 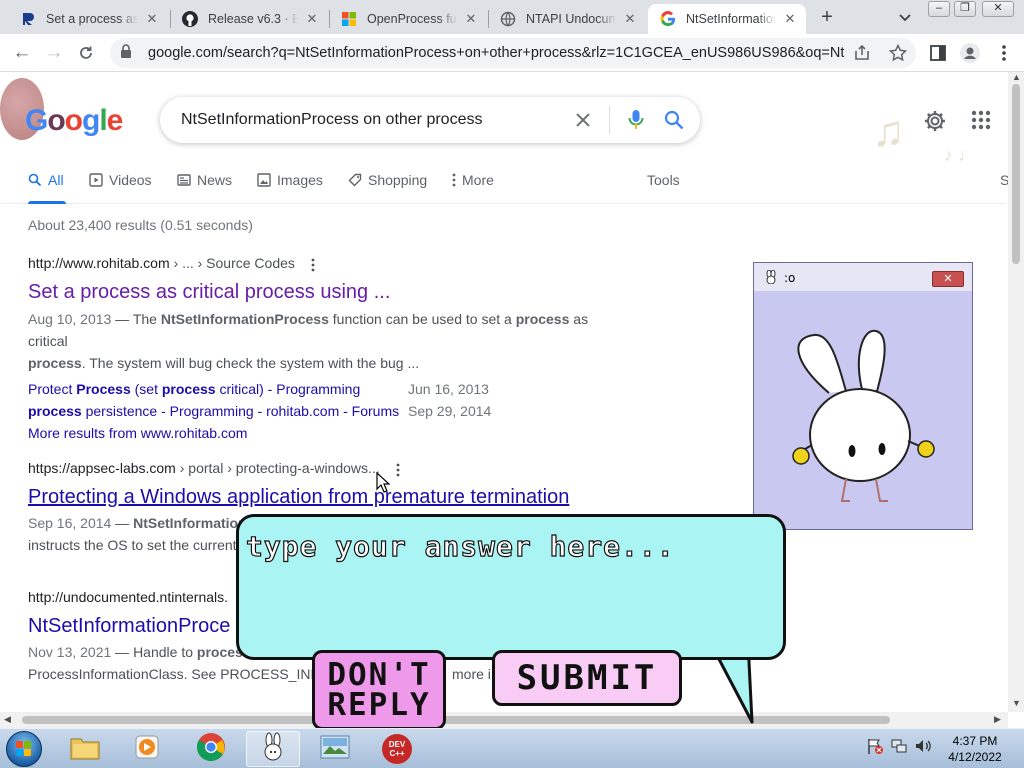 I want to click on side-panel-icon, so click(x=938, y=53).